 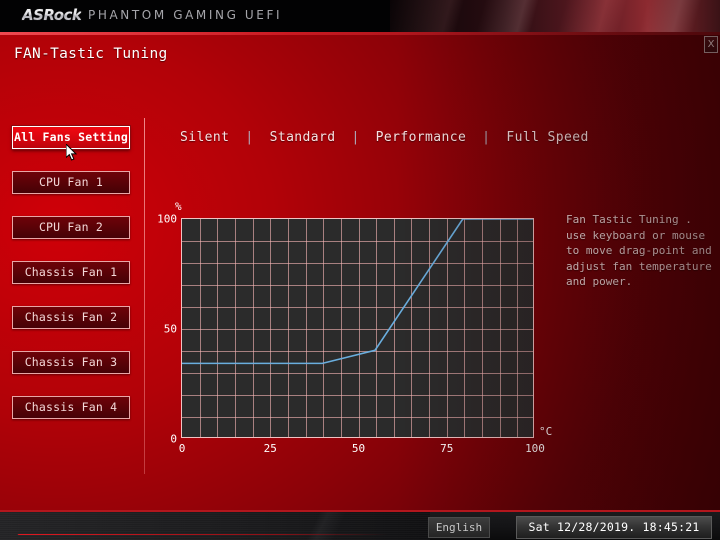 What do you see at coordinates (459, 527) in the screenshot?
I see `language-button: English` at bounding box center [459, 527].